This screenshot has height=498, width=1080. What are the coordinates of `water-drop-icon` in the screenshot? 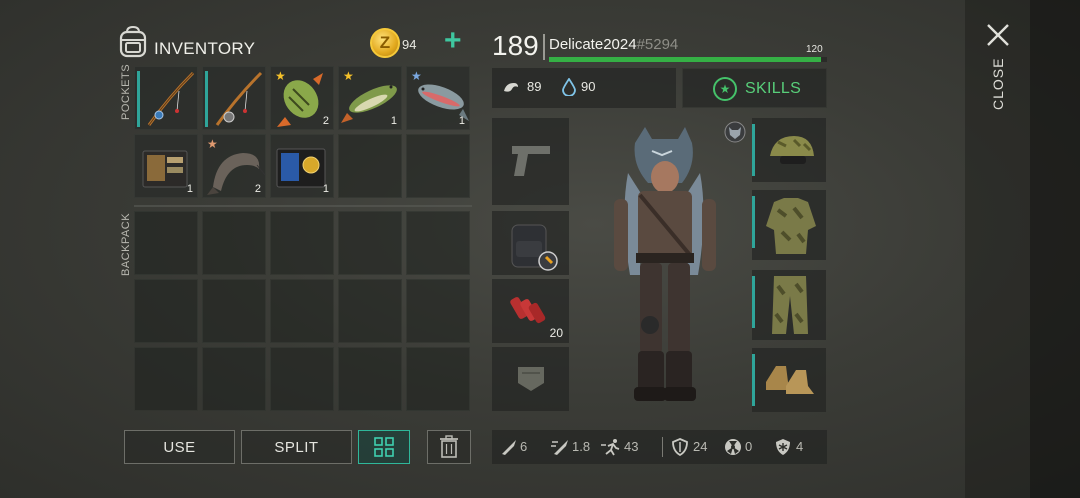 It's located at (569, 87).